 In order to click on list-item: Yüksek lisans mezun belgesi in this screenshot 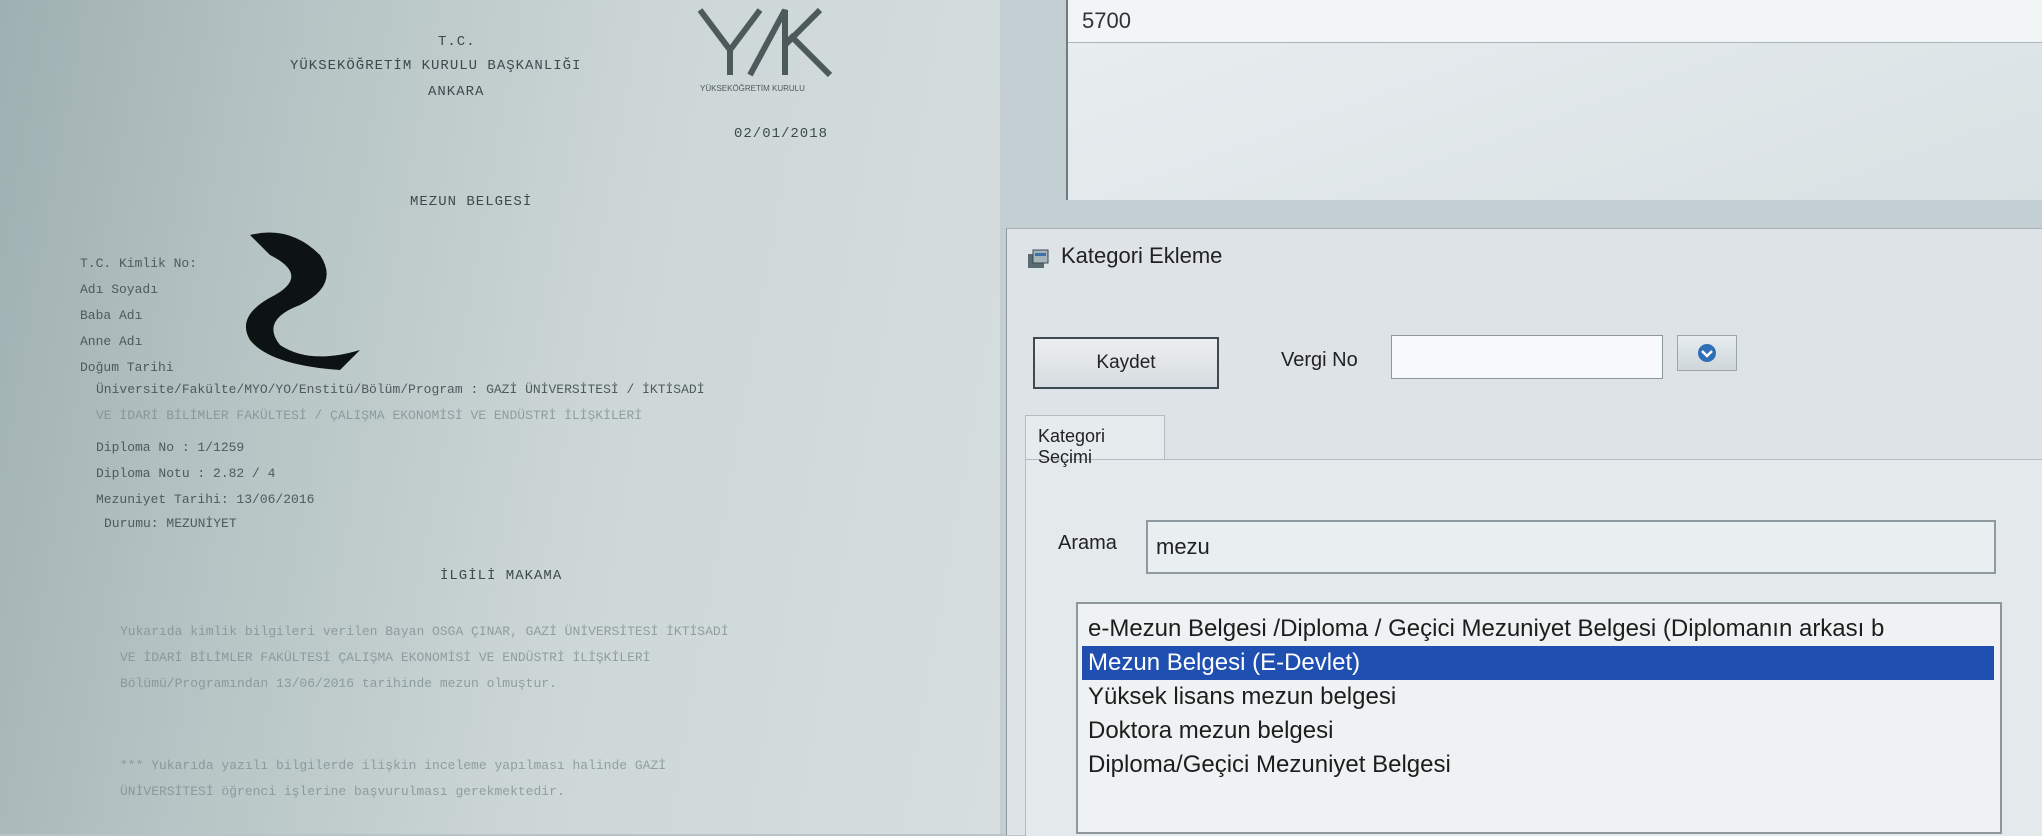, I will do `click(1538, 697)`.